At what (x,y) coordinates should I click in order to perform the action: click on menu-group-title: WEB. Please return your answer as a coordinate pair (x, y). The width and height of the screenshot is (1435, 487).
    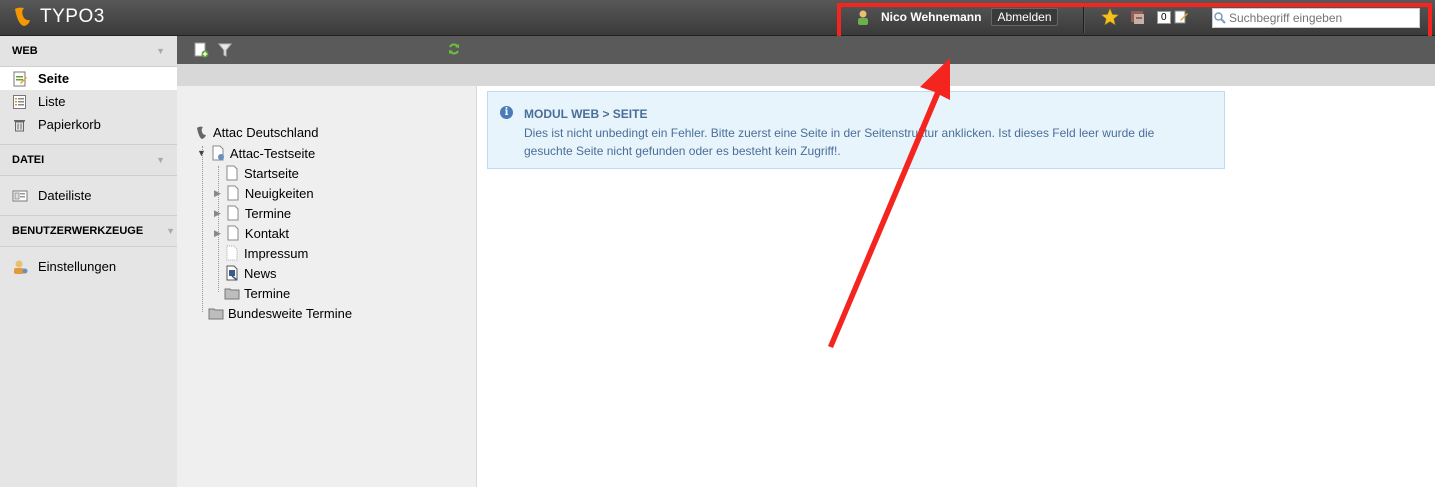
    Looking at the image, I should click on (25, 51).